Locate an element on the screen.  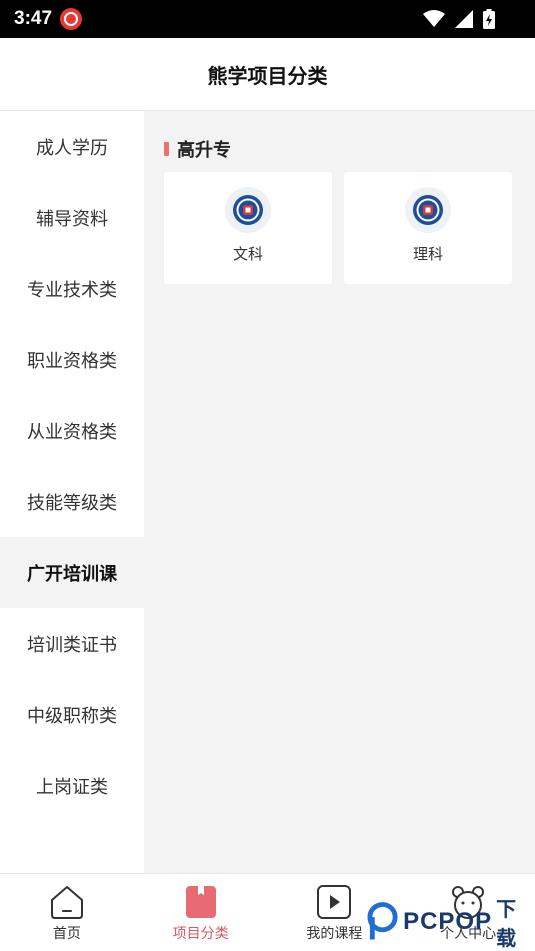
play-icon is located at coordinates (334, 902).